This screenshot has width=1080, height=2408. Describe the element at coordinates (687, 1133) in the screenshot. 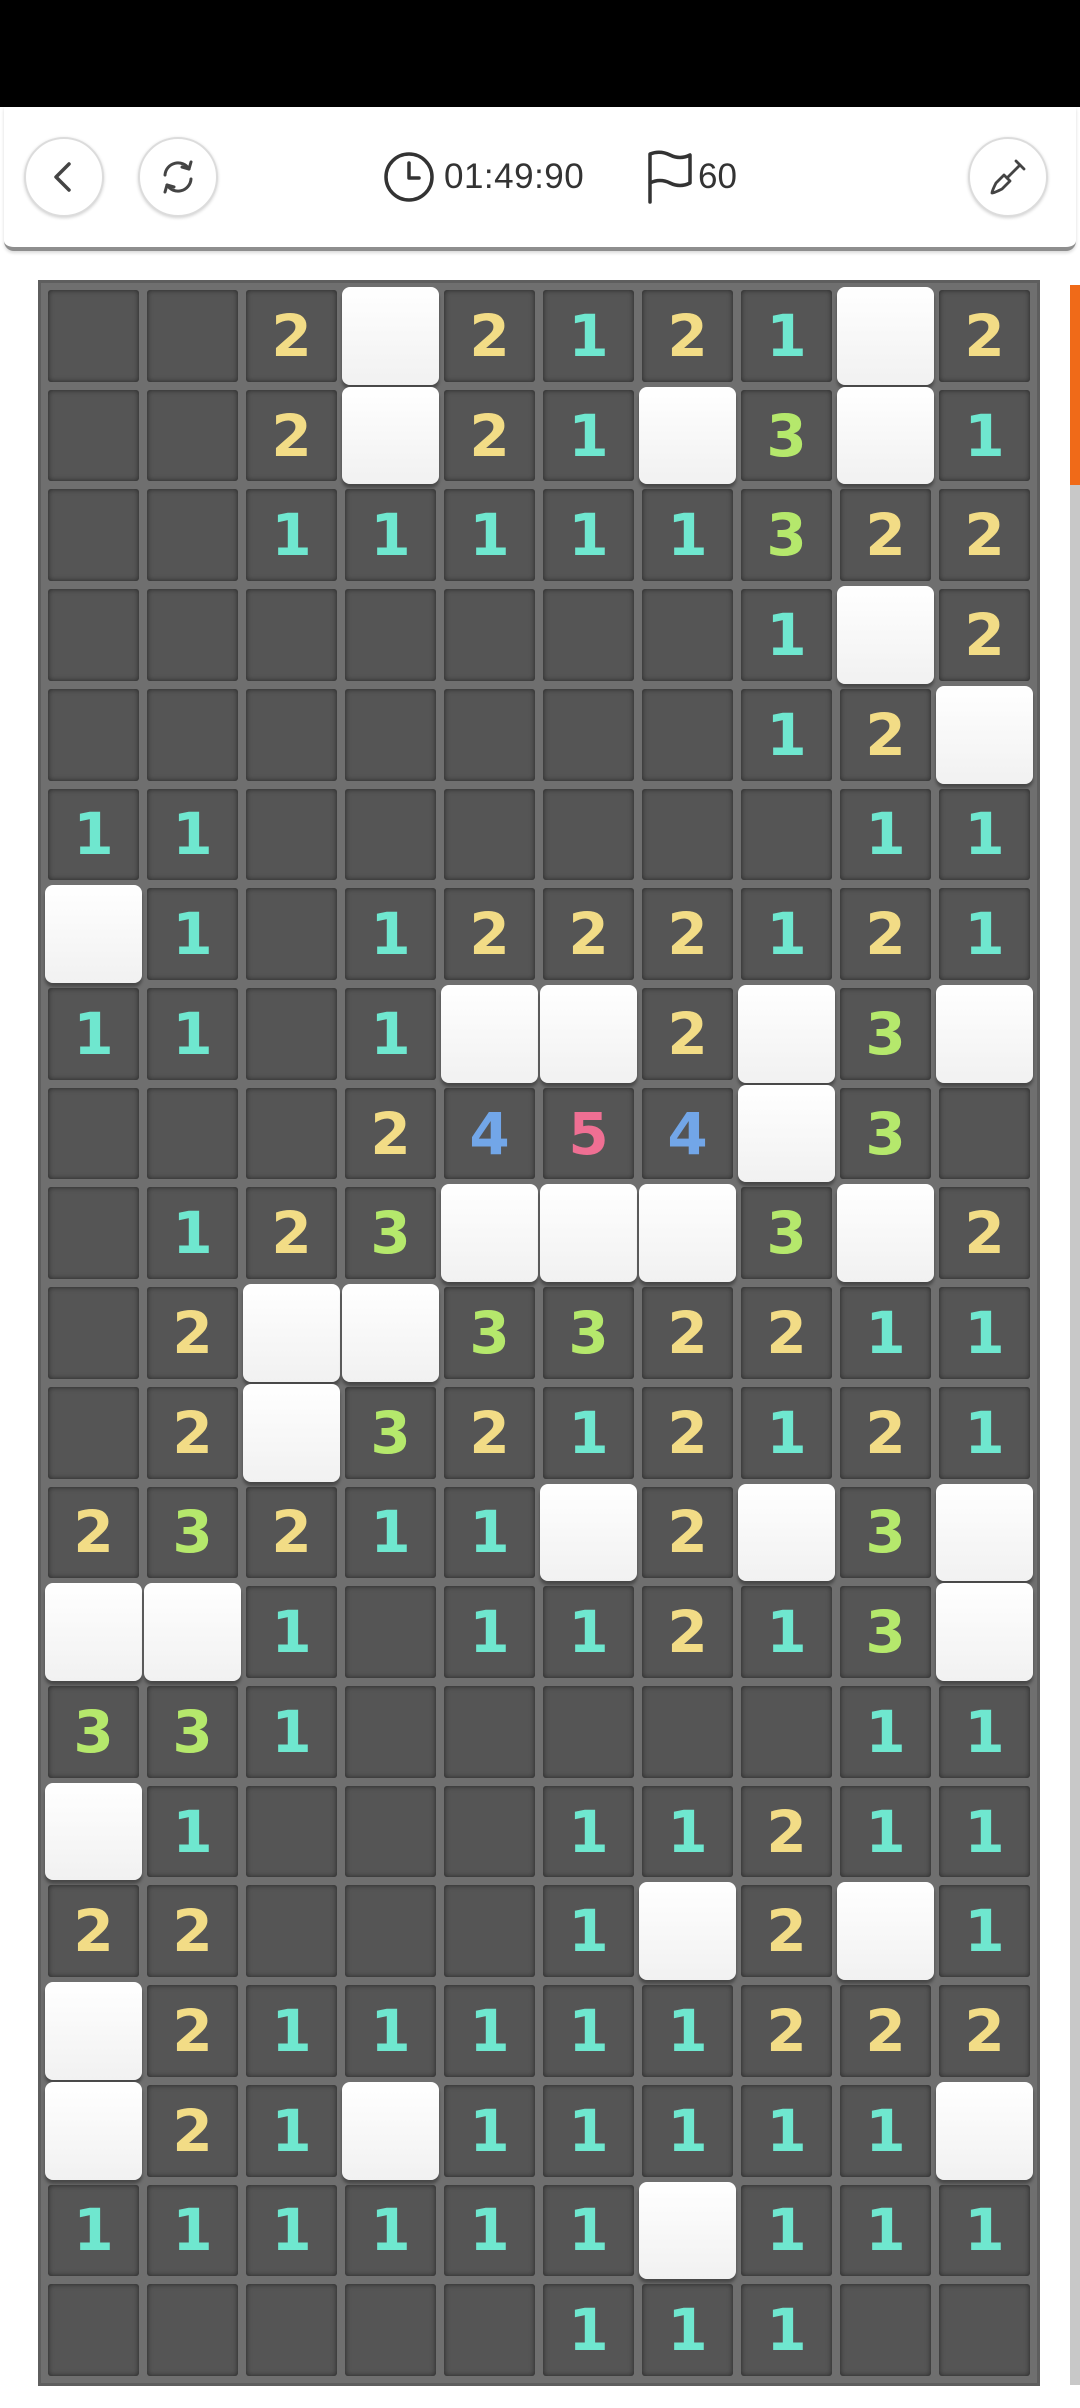

I see `cell-number: 4` at that location.